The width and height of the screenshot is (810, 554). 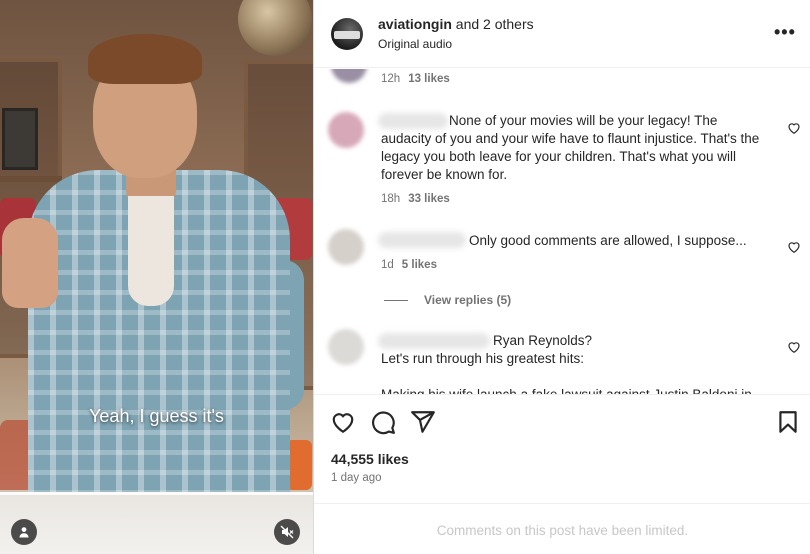 I want to click on post-actions: 44,555 likes 1 day ago, so click(x=562, y=449).